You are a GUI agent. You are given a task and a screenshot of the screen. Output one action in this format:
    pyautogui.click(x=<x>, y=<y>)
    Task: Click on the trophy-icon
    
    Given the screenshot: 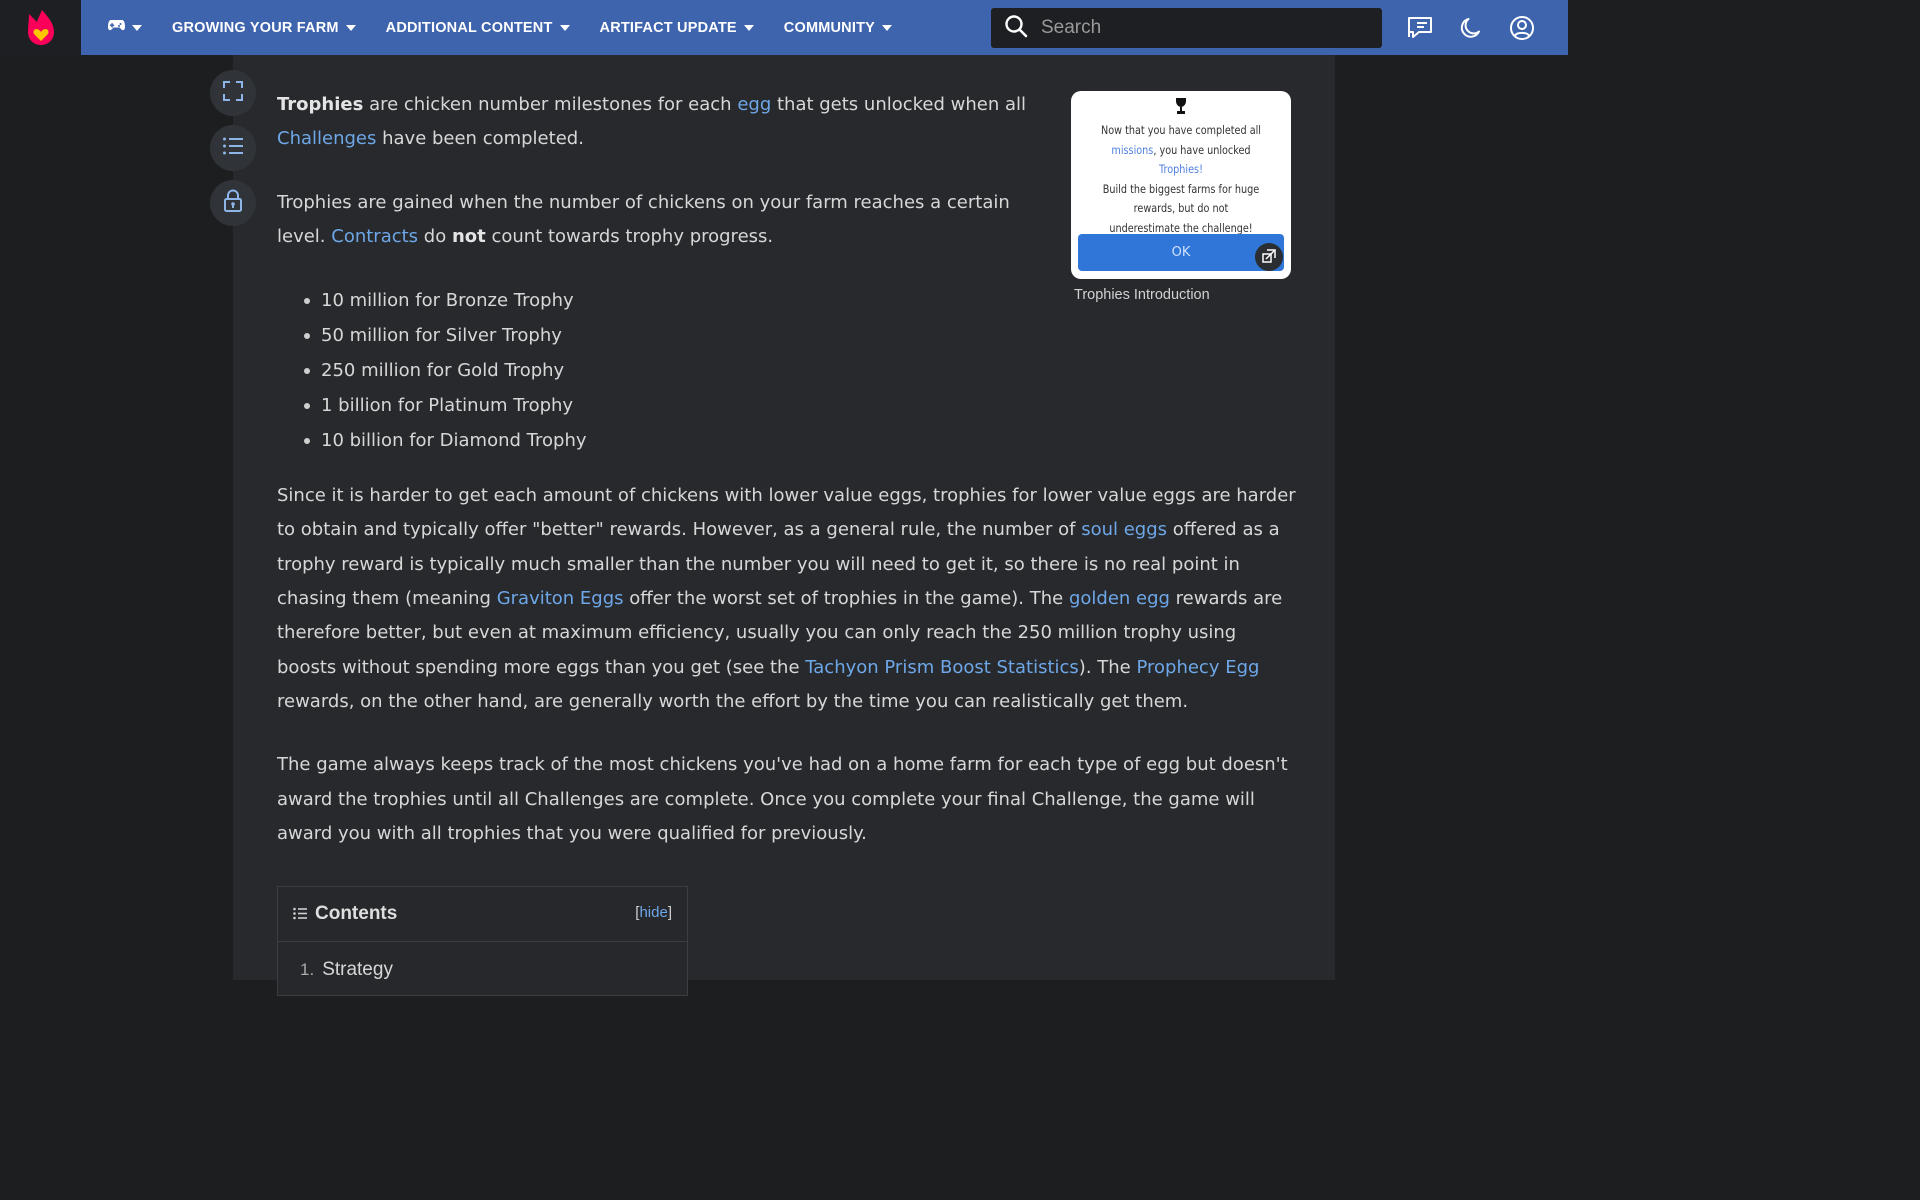 What is the action you would take?
    pyautogui.click(x=1181, y=108)
    